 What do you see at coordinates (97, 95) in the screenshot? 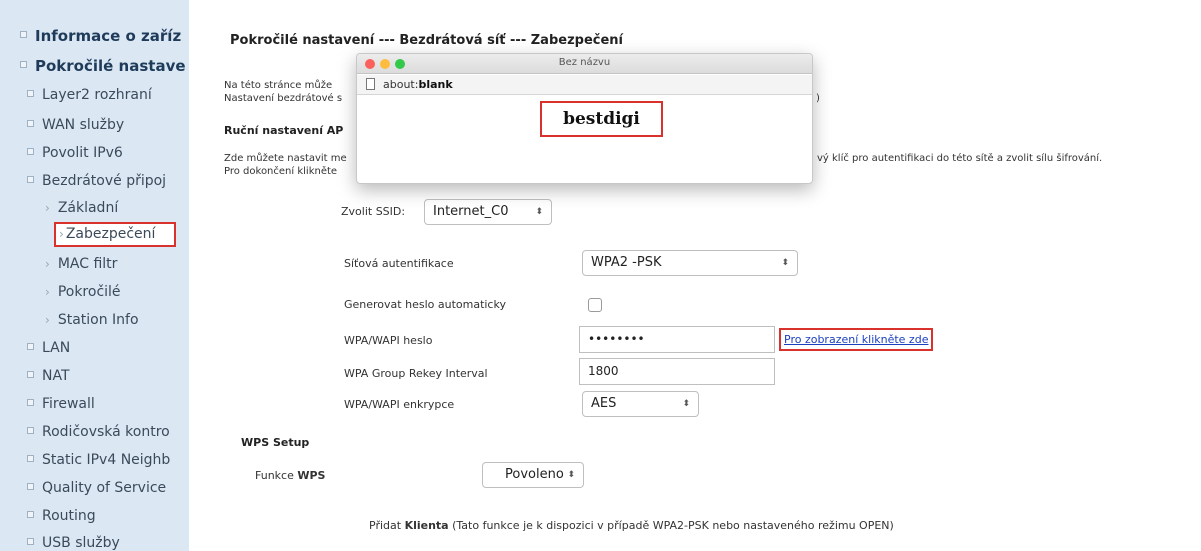
I see `sidebar-item-label: Layer2 rozhraní` at bounding box center [97, 95].